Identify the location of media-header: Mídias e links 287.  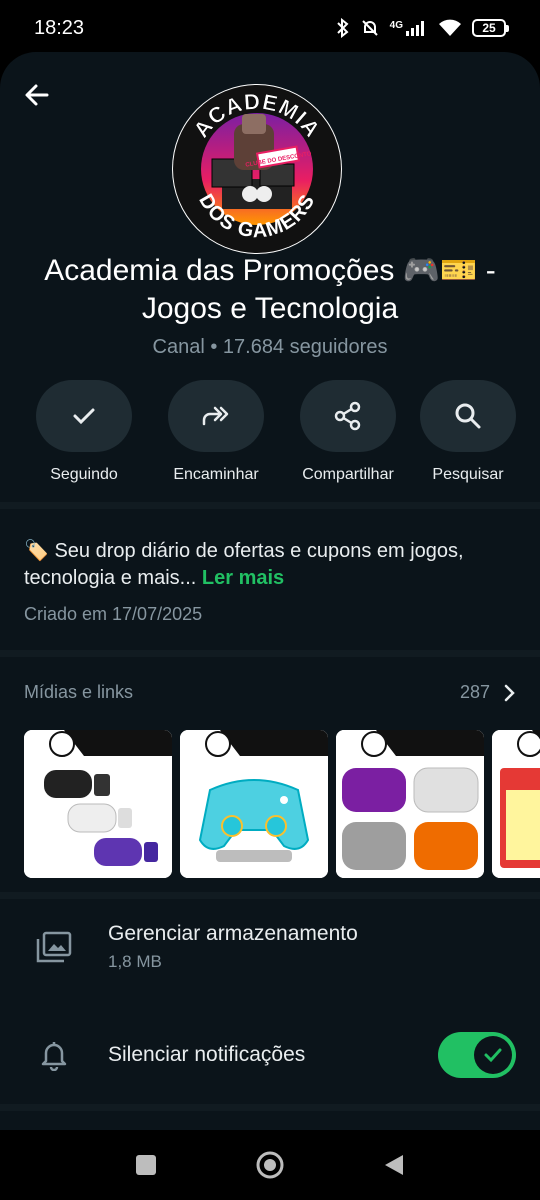
(270, 692).